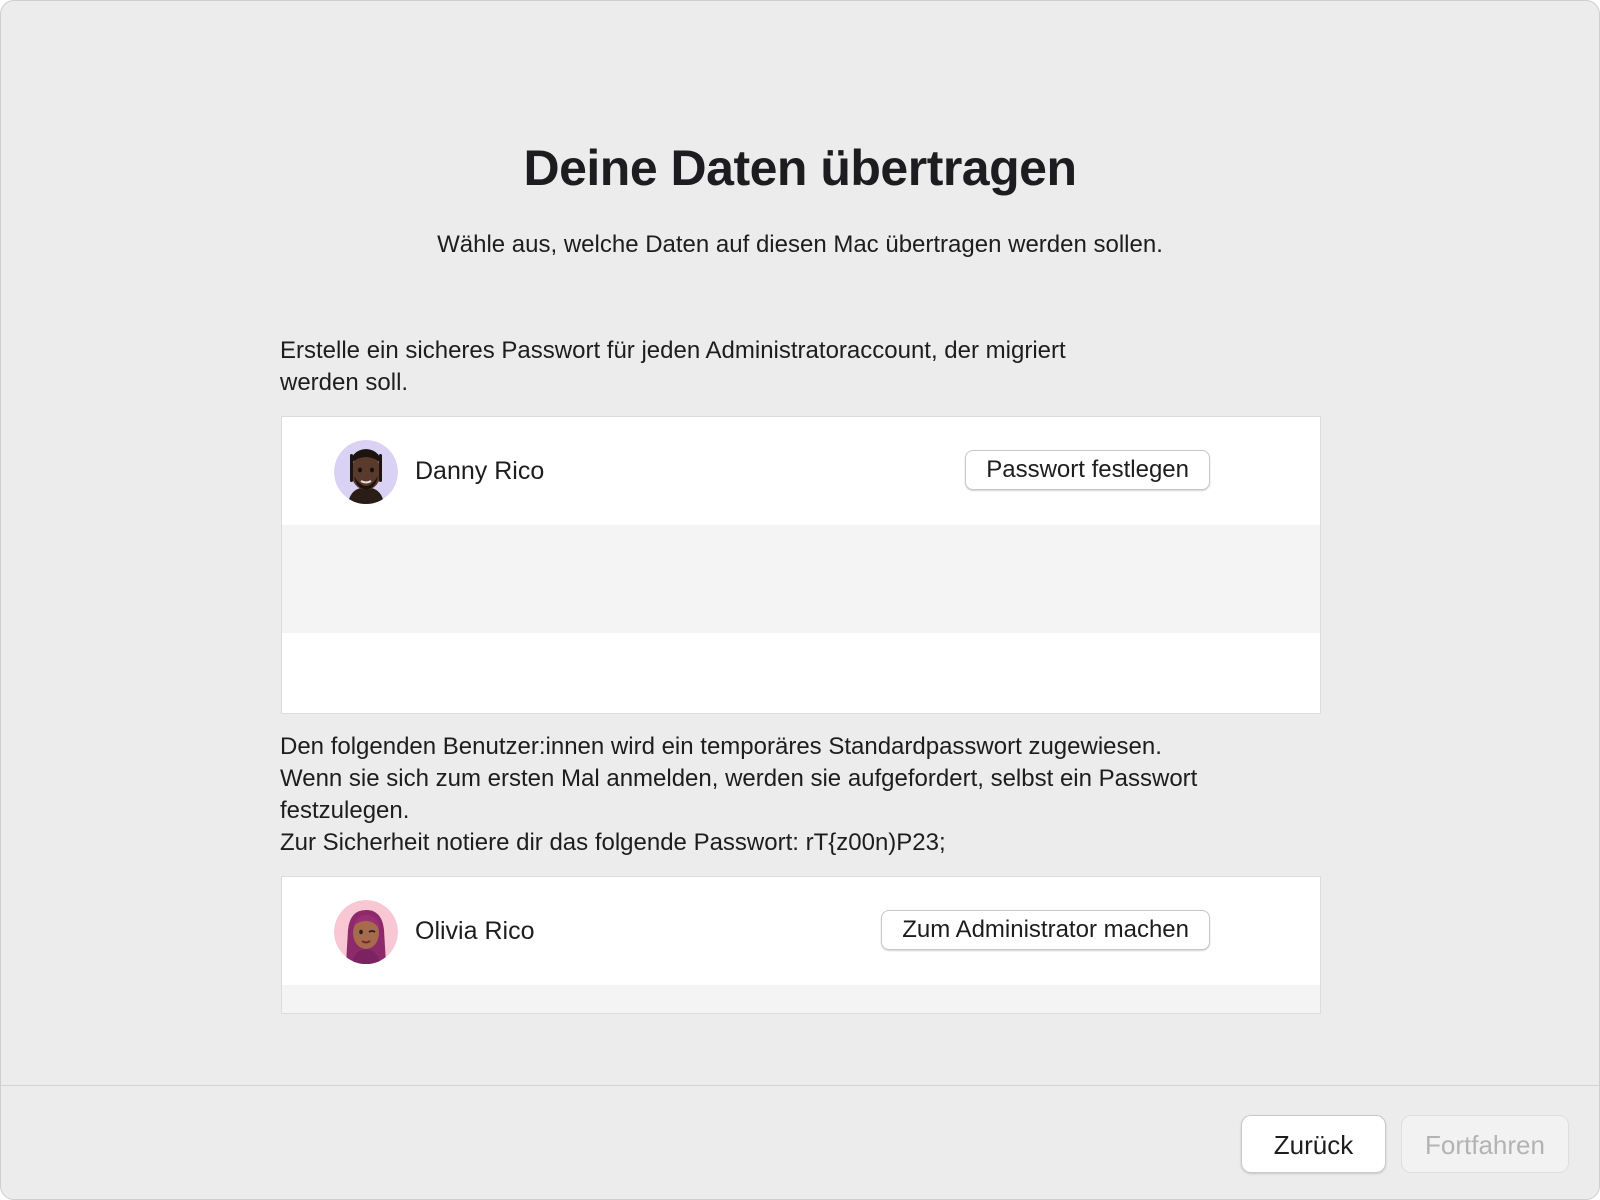 The width and height of the screenshot is (1600, 1200). Describe the element at coordinates (1313, 1144) in the screenshot. I see `back-button: Zurück` at that location.